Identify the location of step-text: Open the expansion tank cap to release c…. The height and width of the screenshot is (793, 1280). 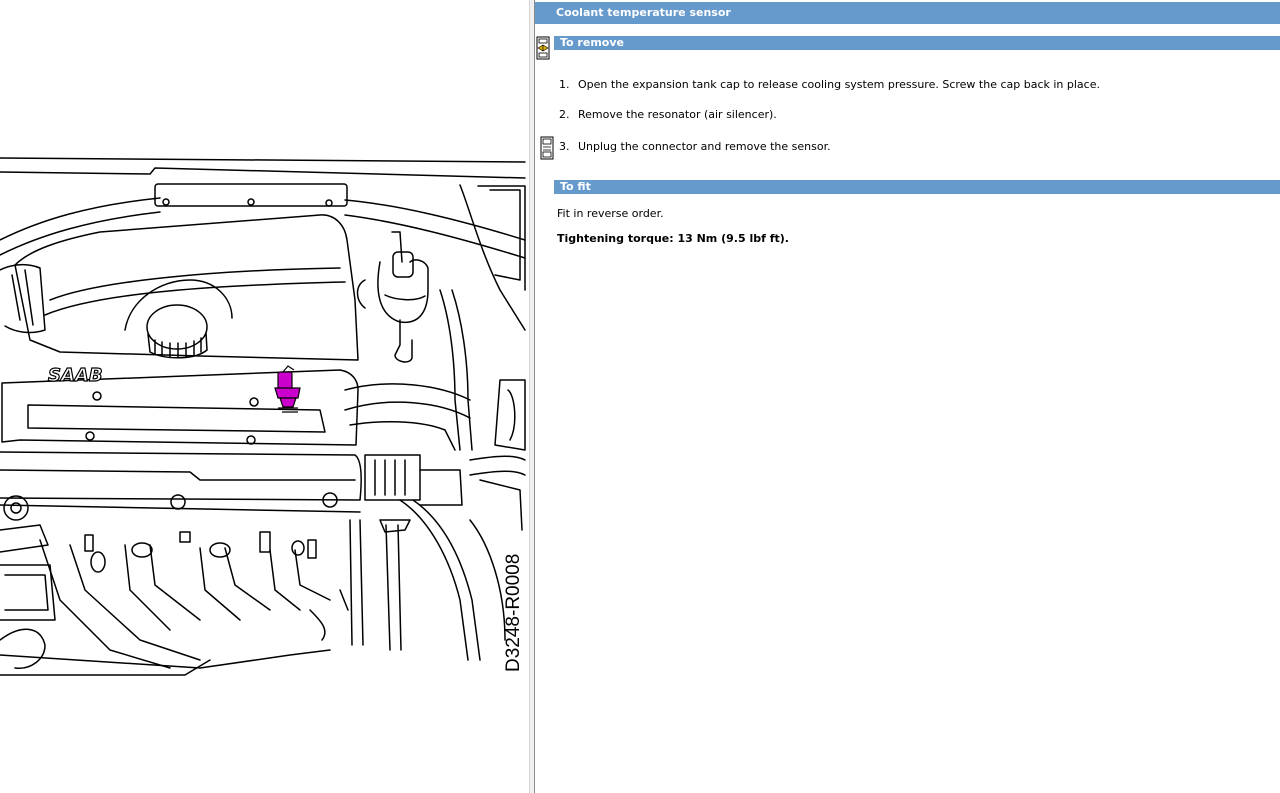
(839, 84).